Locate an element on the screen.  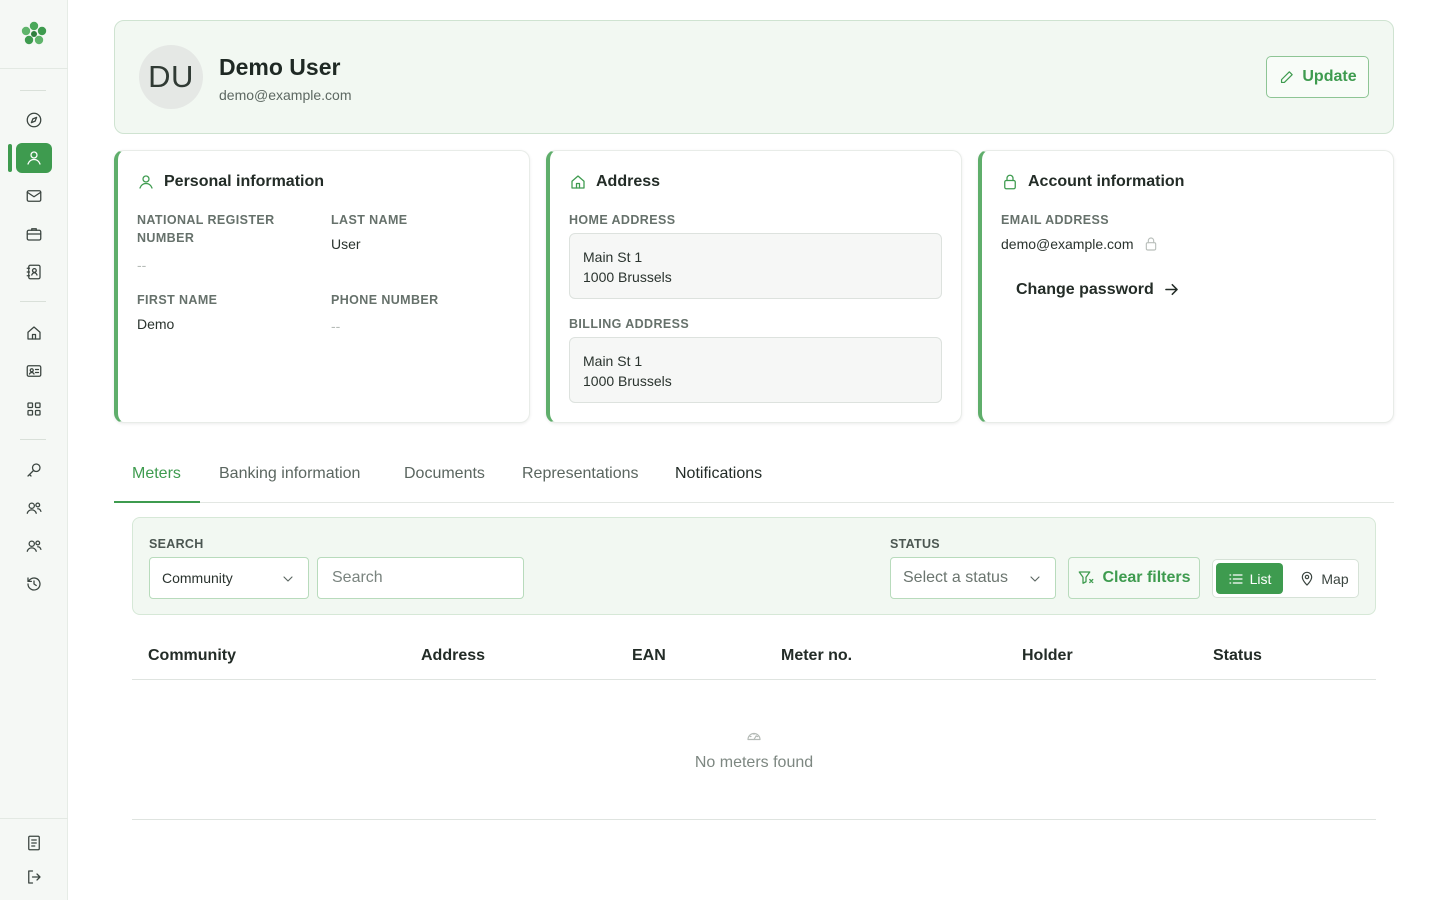
billing-address-label: BILLING ADDRESS is located at coordinates (629, 324).